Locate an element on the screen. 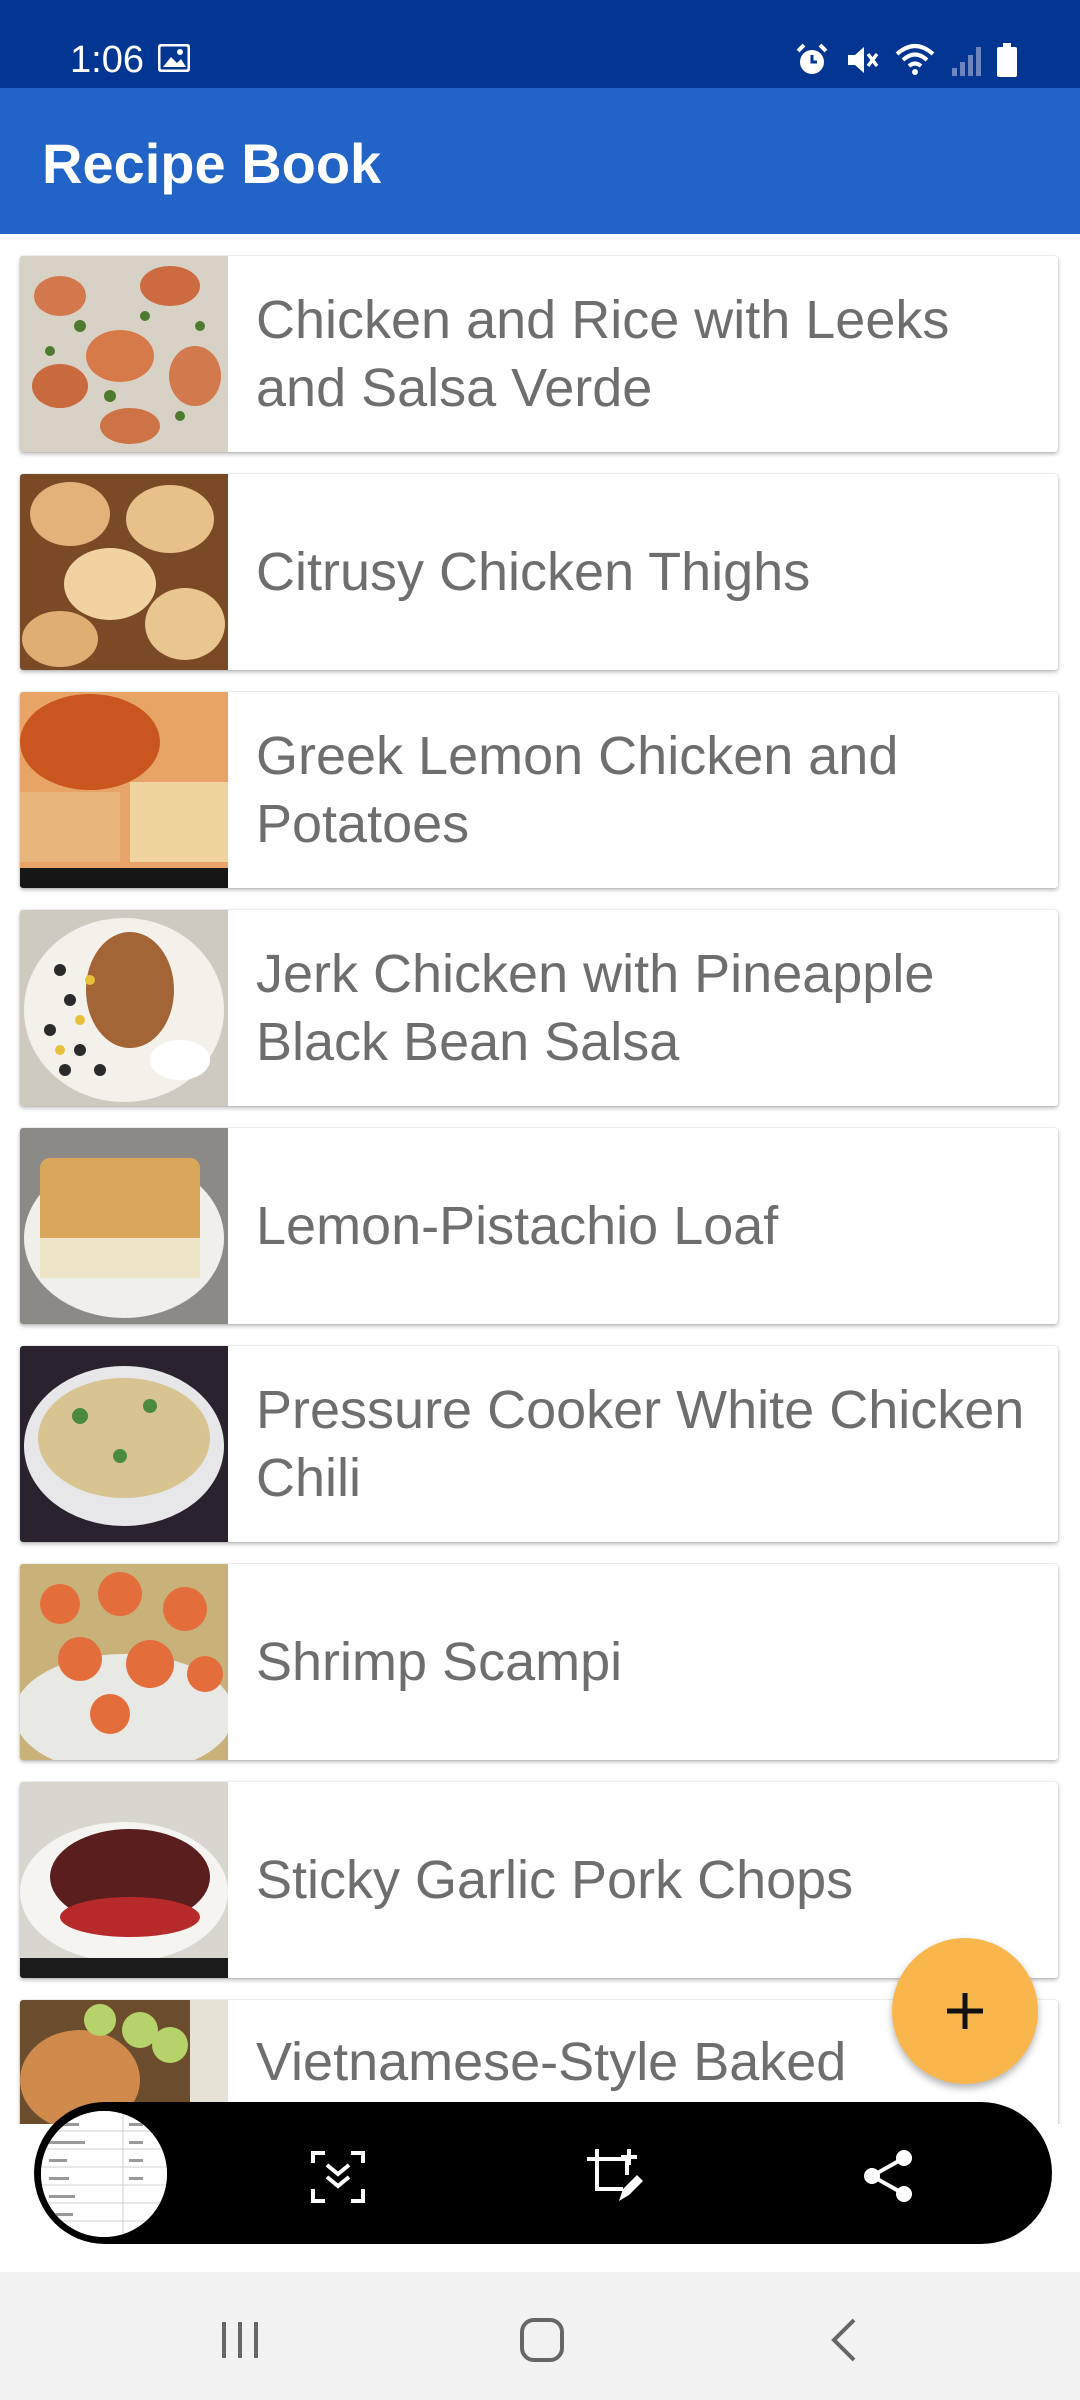 The width and height of the screenshot is (1080, 2400). screenshot-thumbnail is located at coordinates (104, 2174).